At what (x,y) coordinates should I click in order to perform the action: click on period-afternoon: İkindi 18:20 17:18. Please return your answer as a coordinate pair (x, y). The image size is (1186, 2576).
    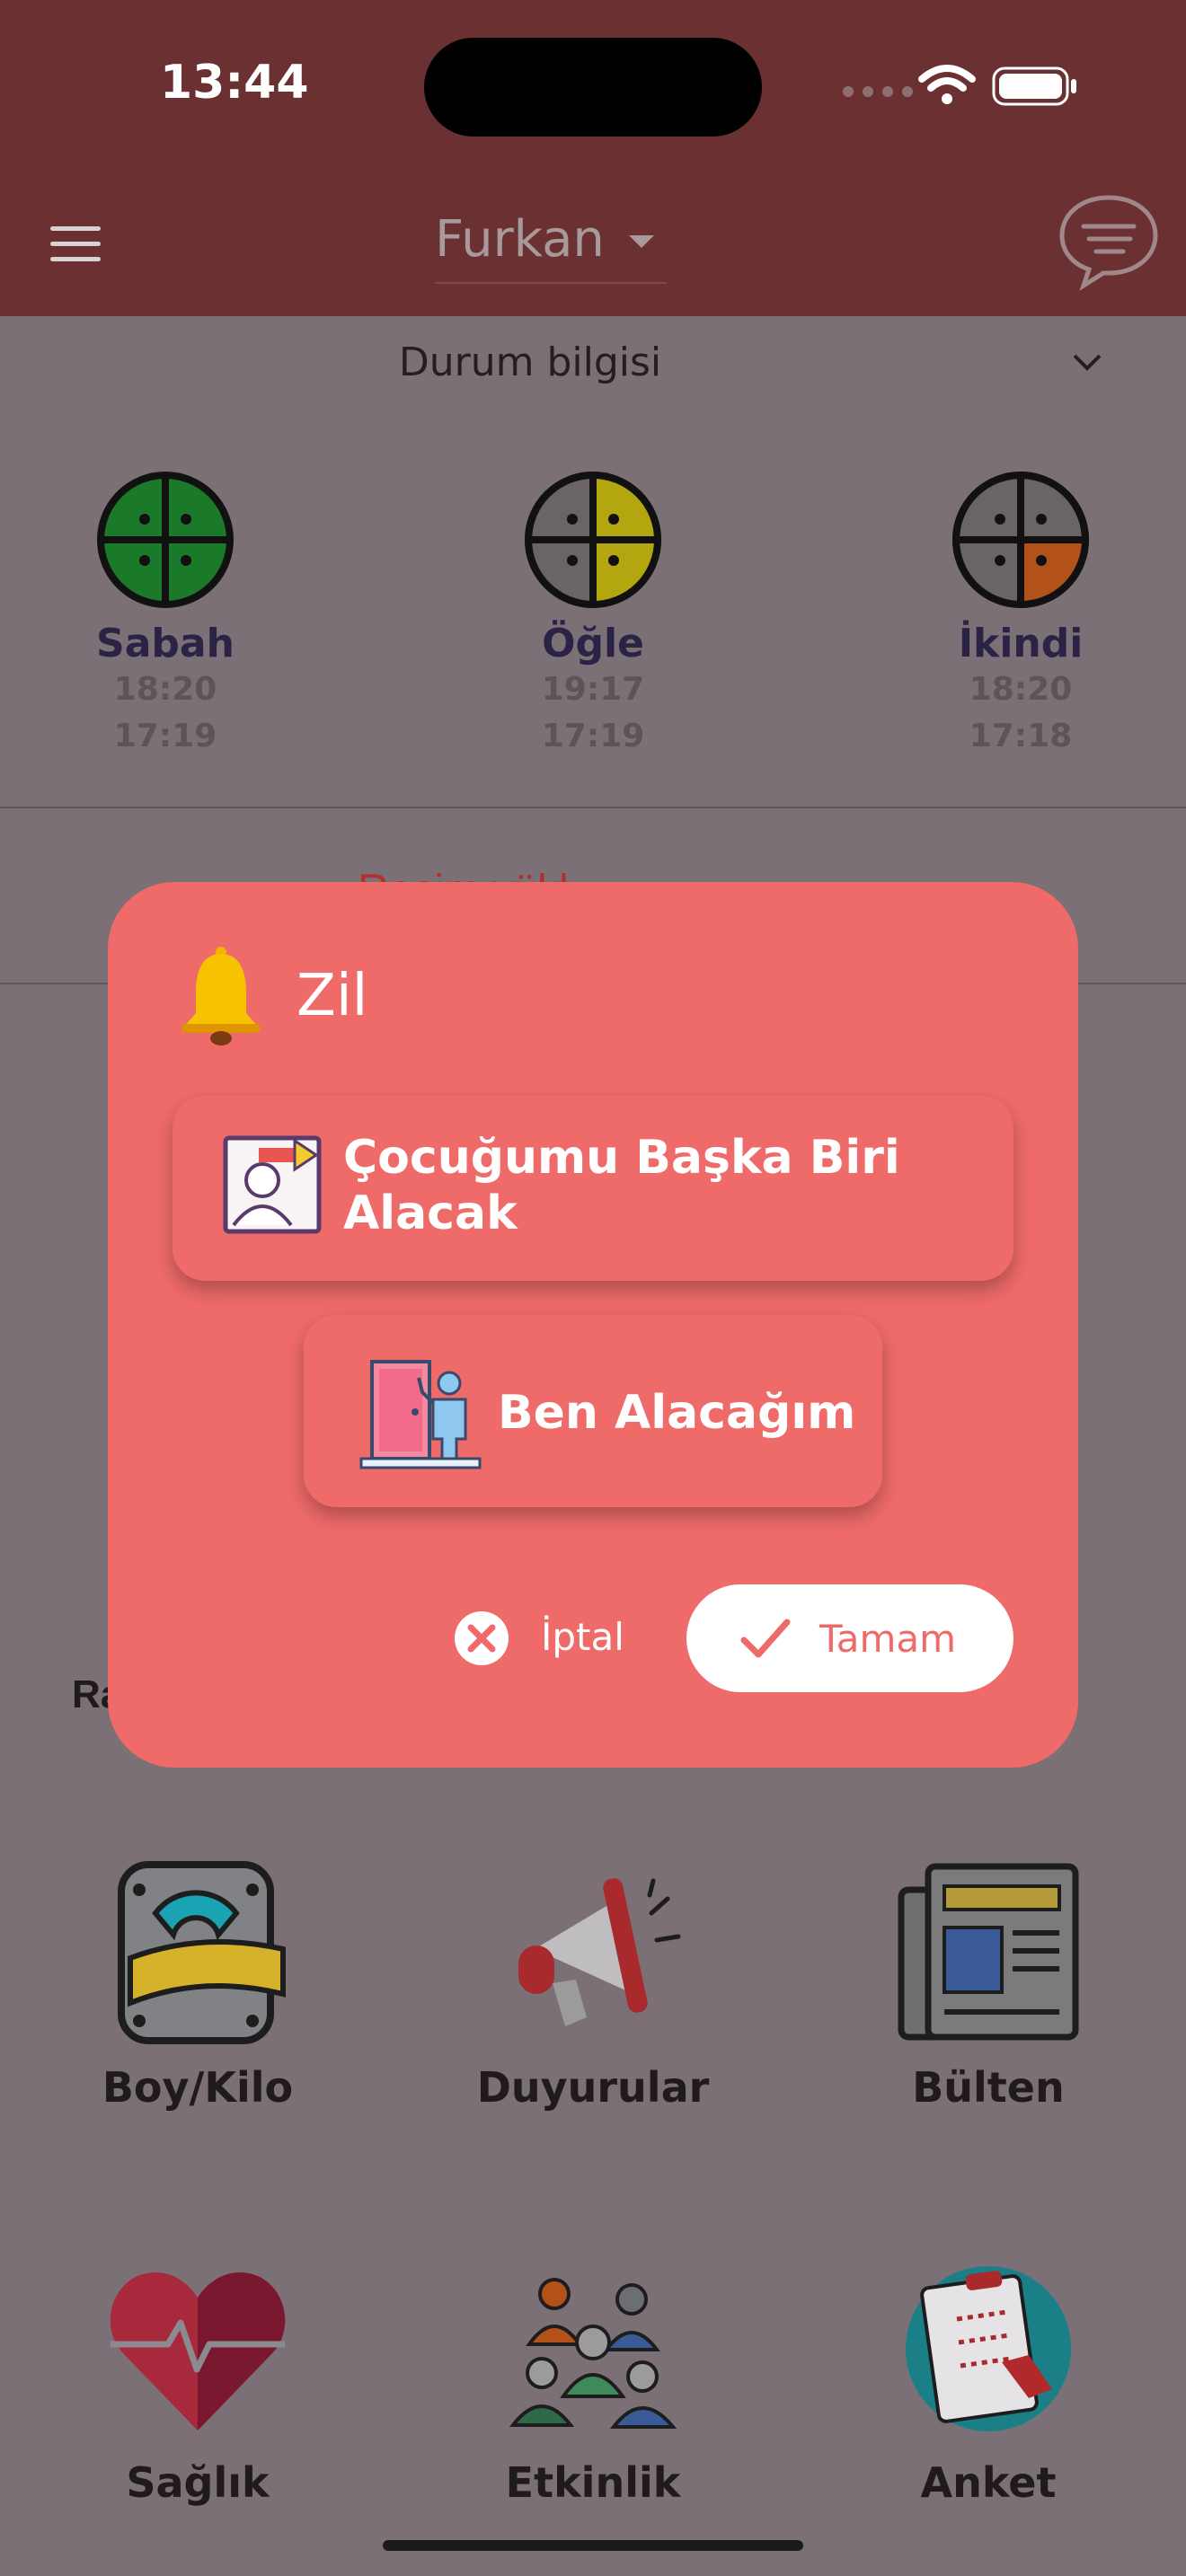
    Looking at the image, I should click on (1020, 615).